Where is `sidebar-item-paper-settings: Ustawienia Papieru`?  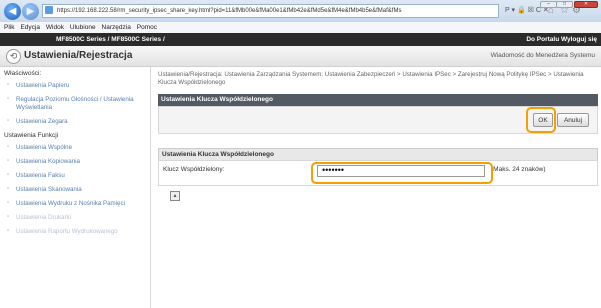 sidebar-item-paper-settings: Ustawienia Papieru is located at coordinates (75, 86).